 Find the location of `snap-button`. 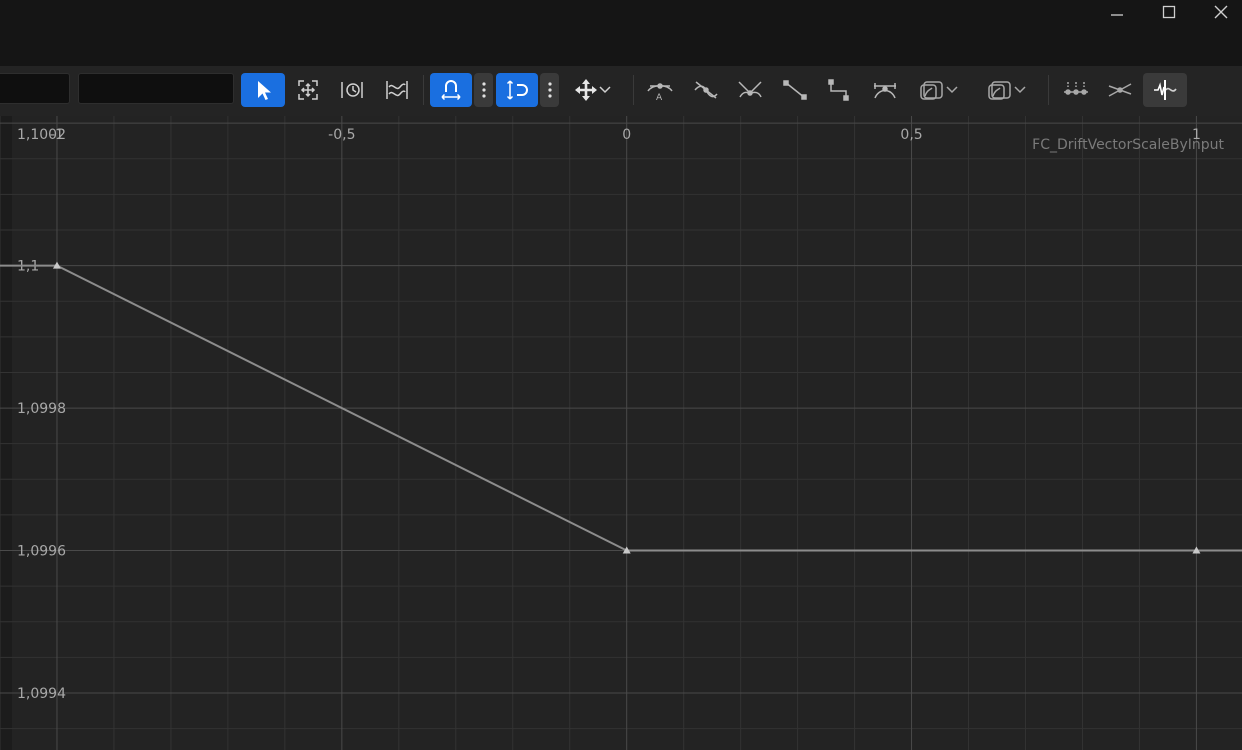

snap-button is located at coordinates (451, 90).